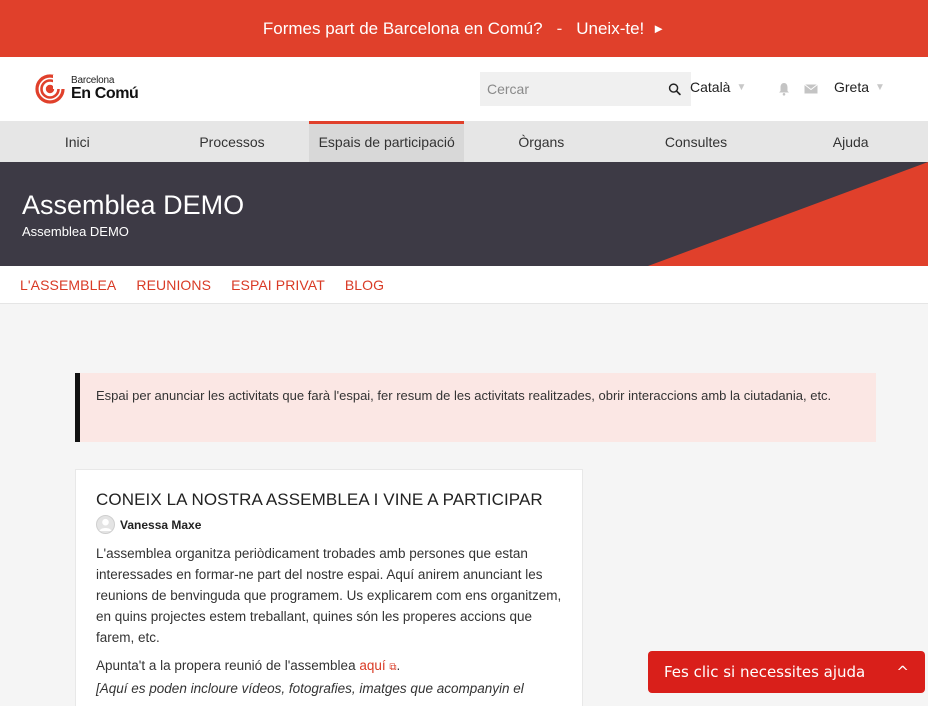 The image size is (928, 706). I want to click on chevron-up-icon: ^, so click(902, 672).